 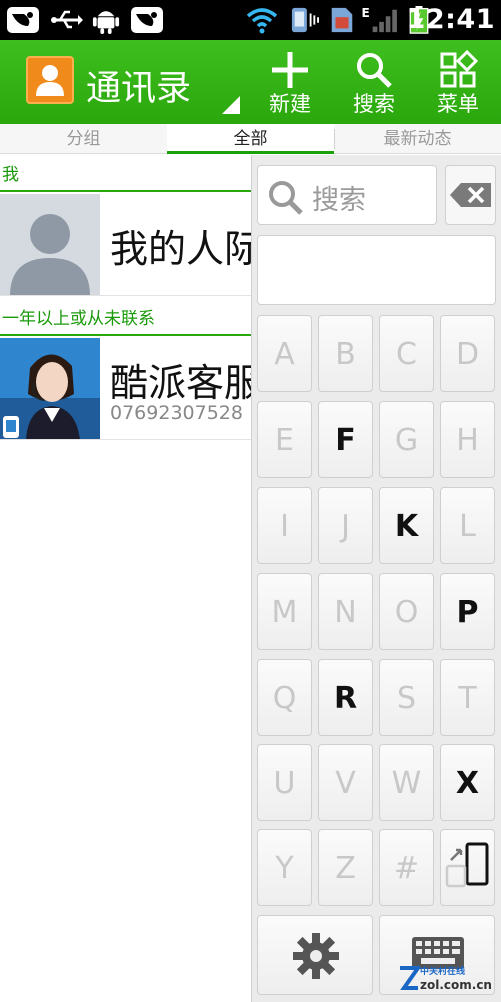 I want to click on status-clock: 12:41, so click(x=450, y=19).